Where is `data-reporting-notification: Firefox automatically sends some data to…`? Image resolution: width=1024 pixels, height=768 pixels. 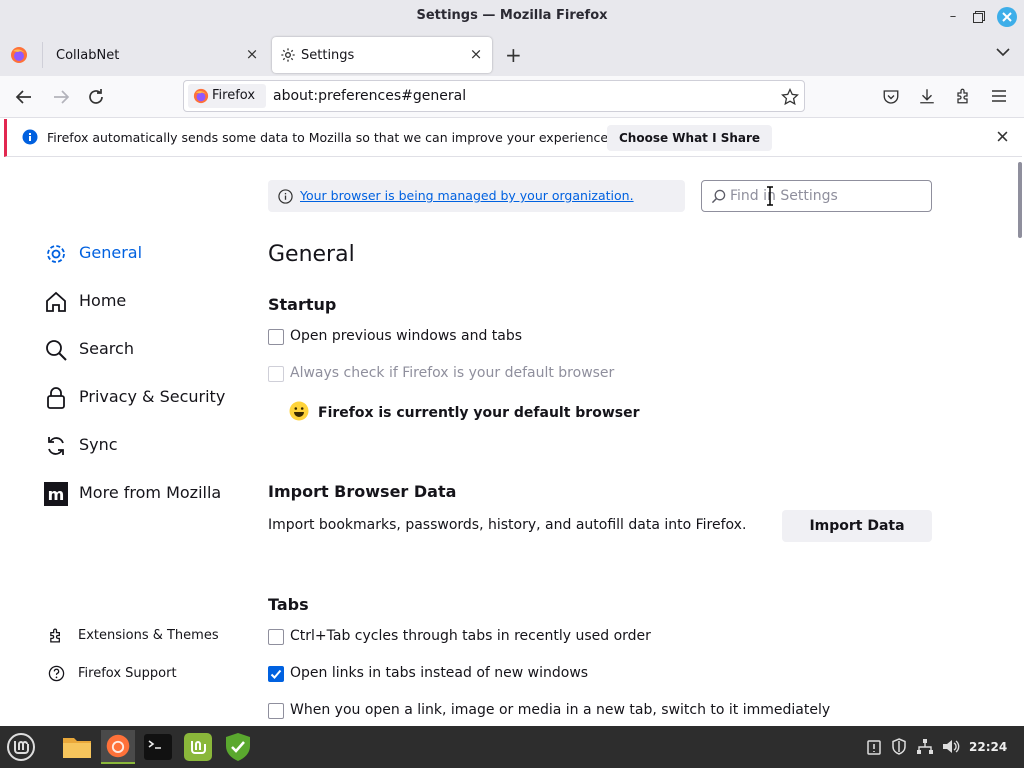 data-reporting-notification: Firefox automatically sends some data to… is located at coordinates (513, 138).